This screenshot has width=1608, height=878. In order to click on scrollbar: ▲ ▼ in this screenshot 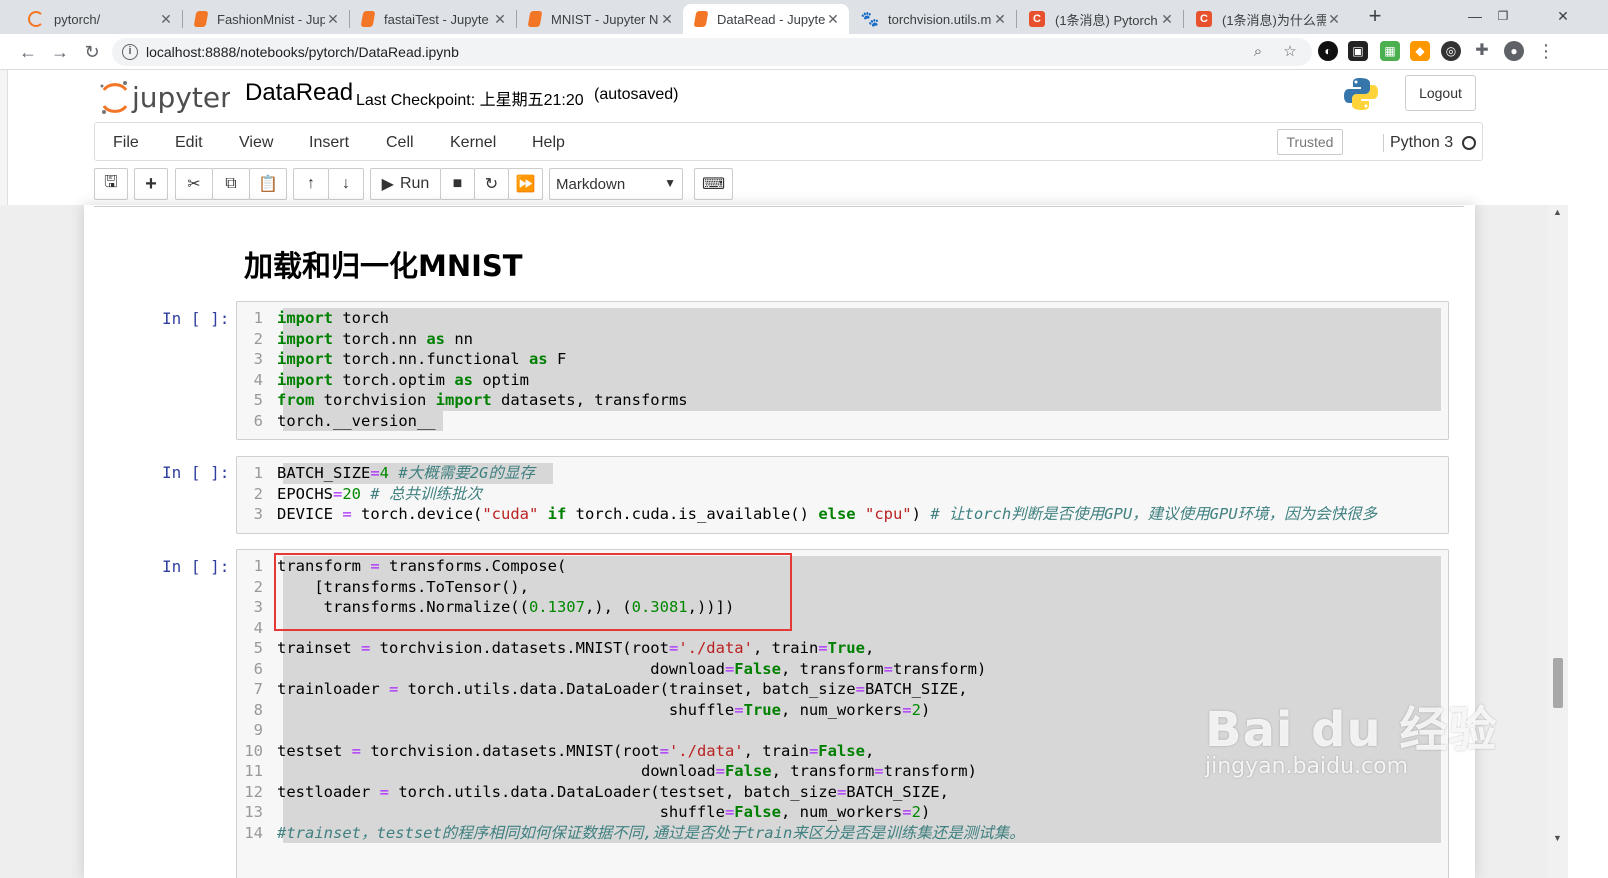, I will do `click(1558, 541)`.